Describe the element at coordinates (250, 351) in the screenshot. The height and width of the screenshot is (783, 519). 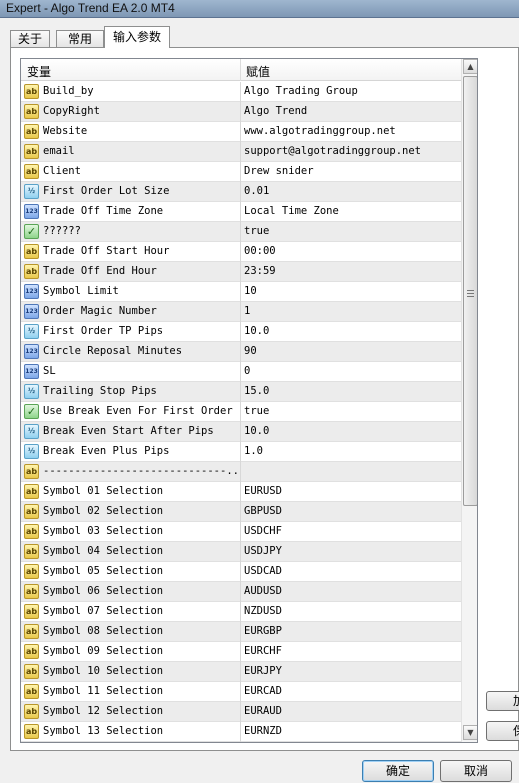
I see `variable-value: 90` at that location.